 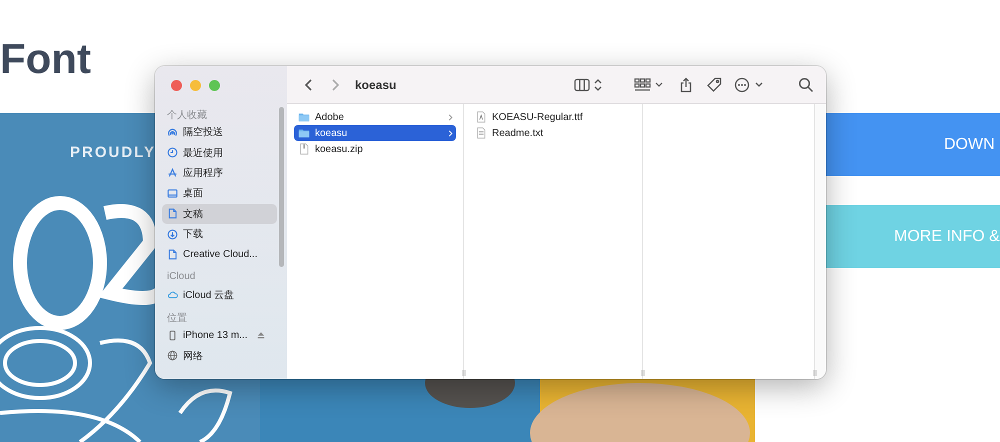 I want to click on banner-text: PROUDLY, so click(x=113, y=152).